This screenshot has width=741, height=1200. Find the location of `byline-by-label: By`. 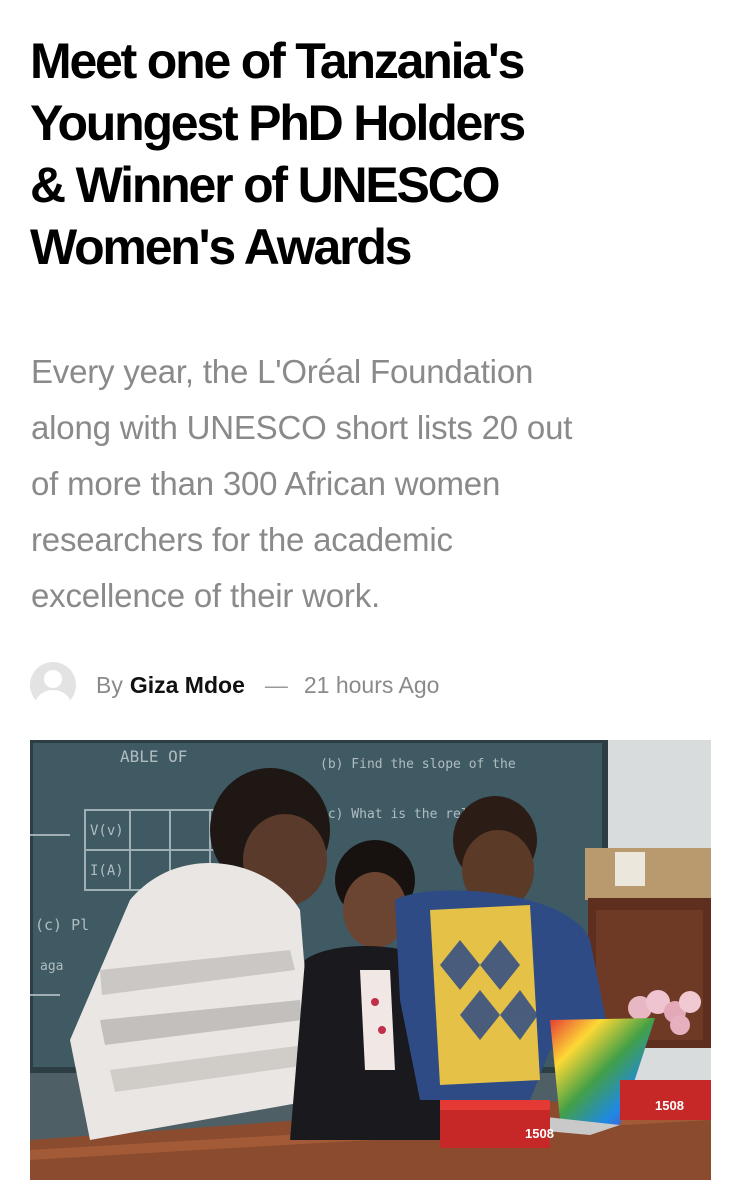

byline-by-label: By is located at coordinates (109, 684).